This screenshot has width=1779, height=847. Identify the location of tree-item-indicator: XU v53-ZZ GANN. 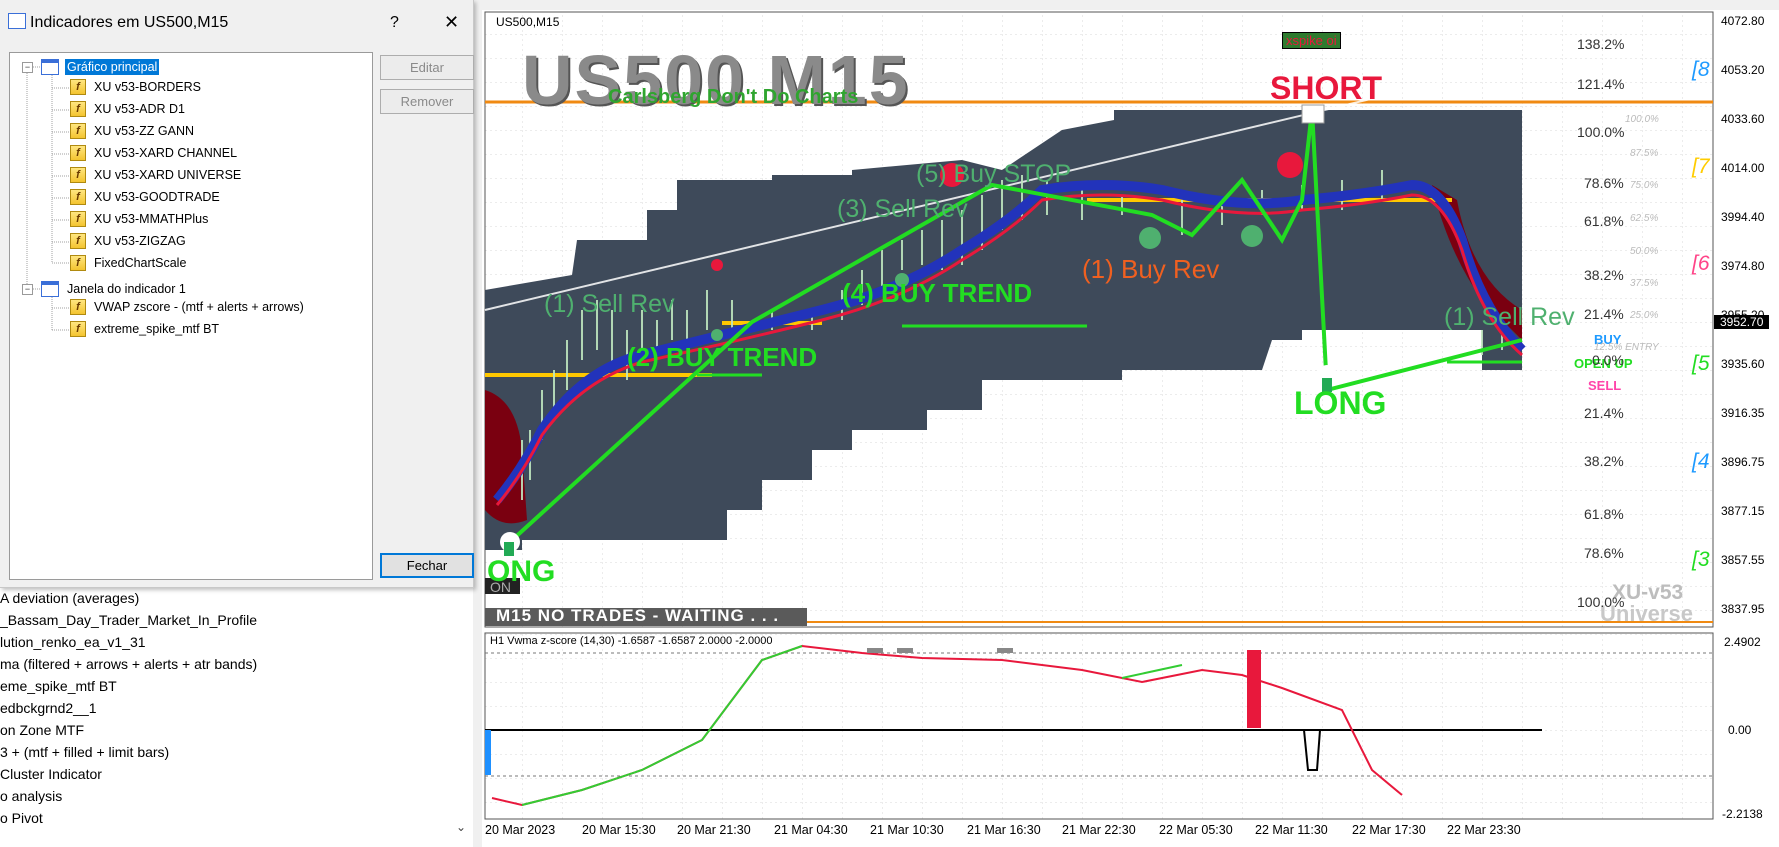
(144, 131).